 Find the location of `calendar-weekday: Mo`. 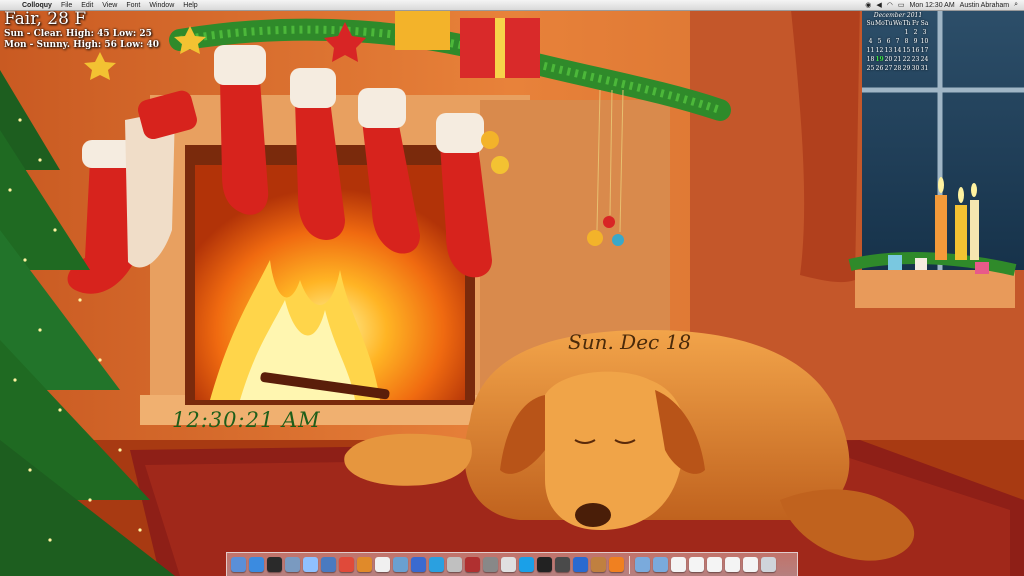

calendar-weekday: Mo is located at coordinates (880, 23).